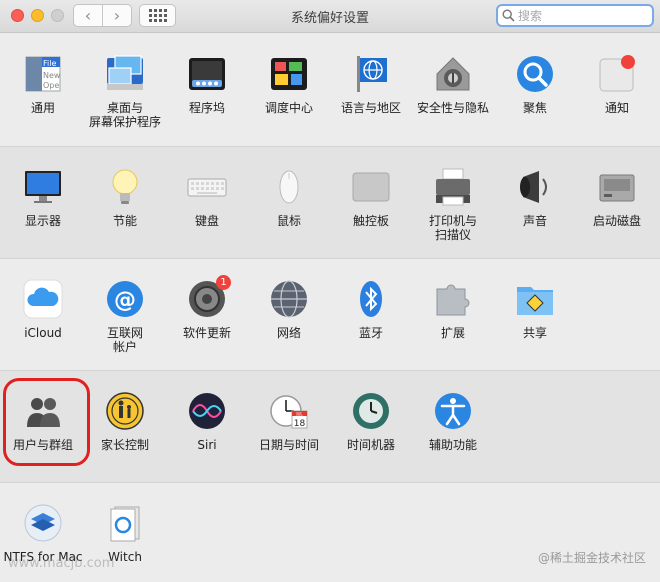  I want to click on pref-label: 声音, so click(534, 221).